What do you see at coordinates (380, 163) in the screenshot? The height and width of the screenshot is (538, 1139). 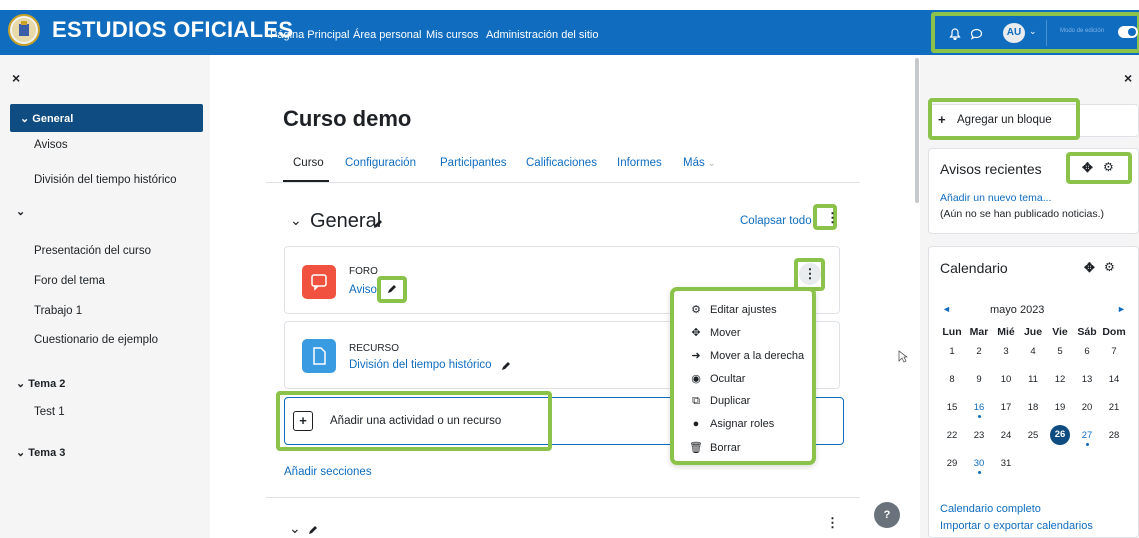 I see `tab-settings: Configuración` at bounding box center [380, 163].